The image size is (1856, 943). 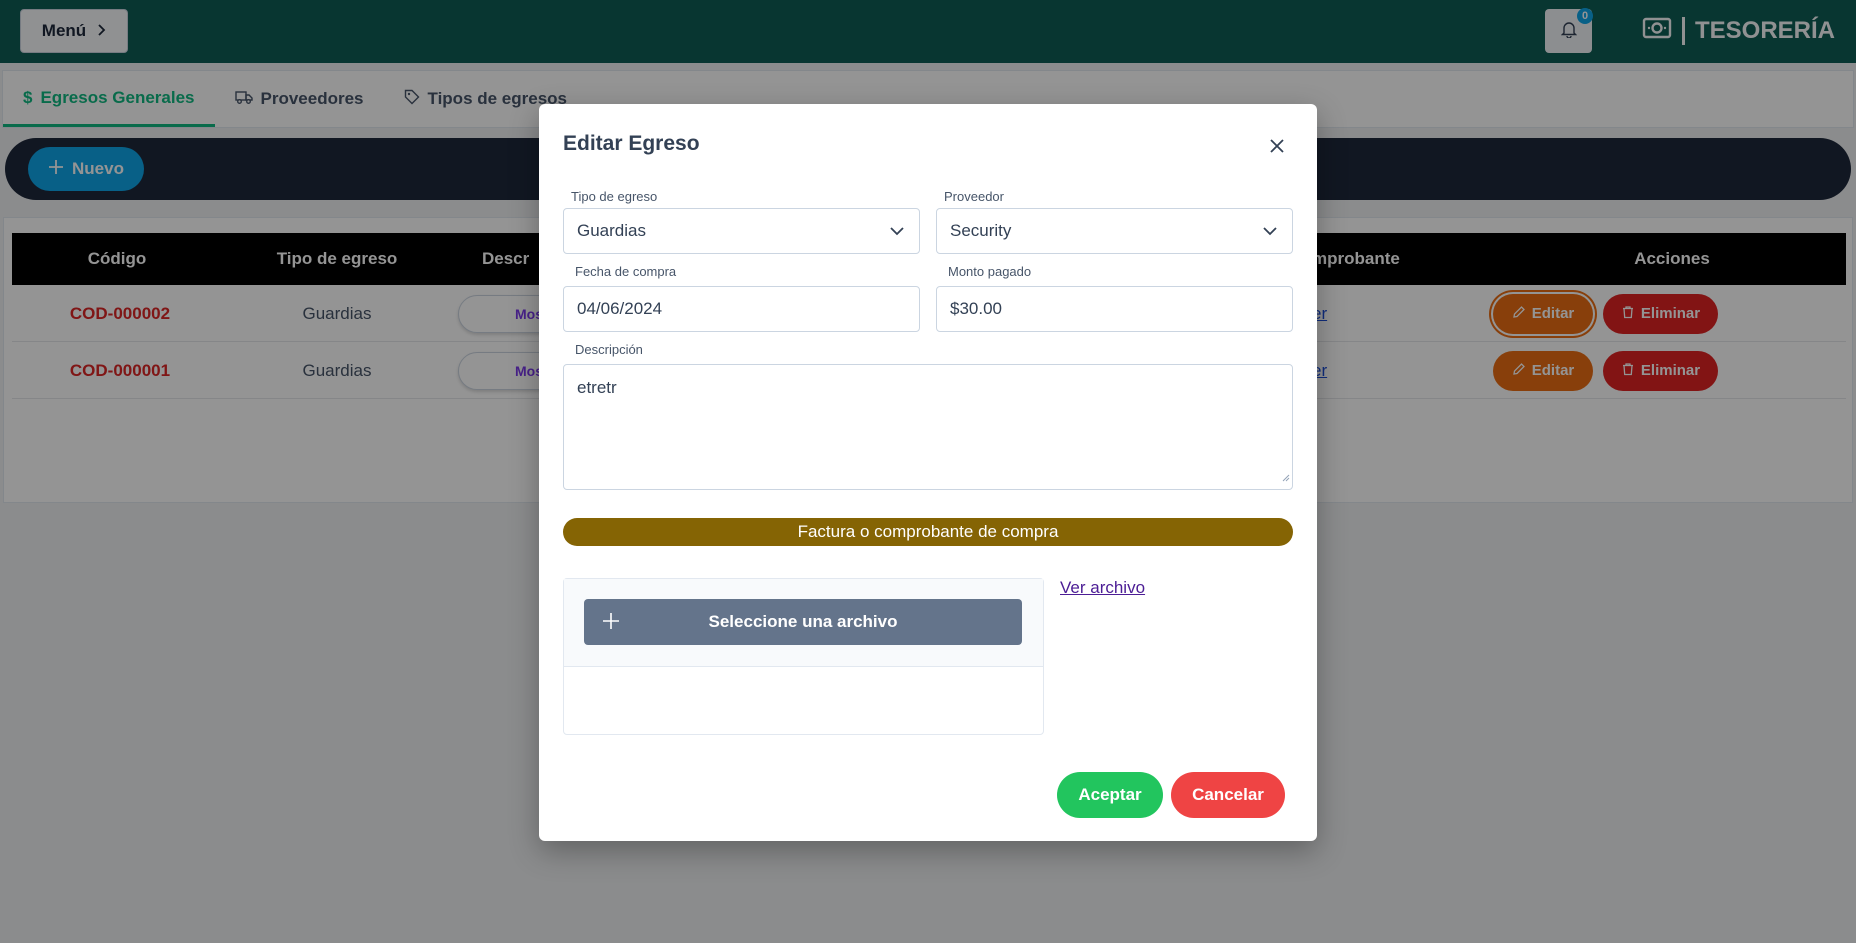 What do you see at coordinates (609, 349) in the screenshot?
I see `descripcion-label: Descripción` at bounding box center [609, 349].